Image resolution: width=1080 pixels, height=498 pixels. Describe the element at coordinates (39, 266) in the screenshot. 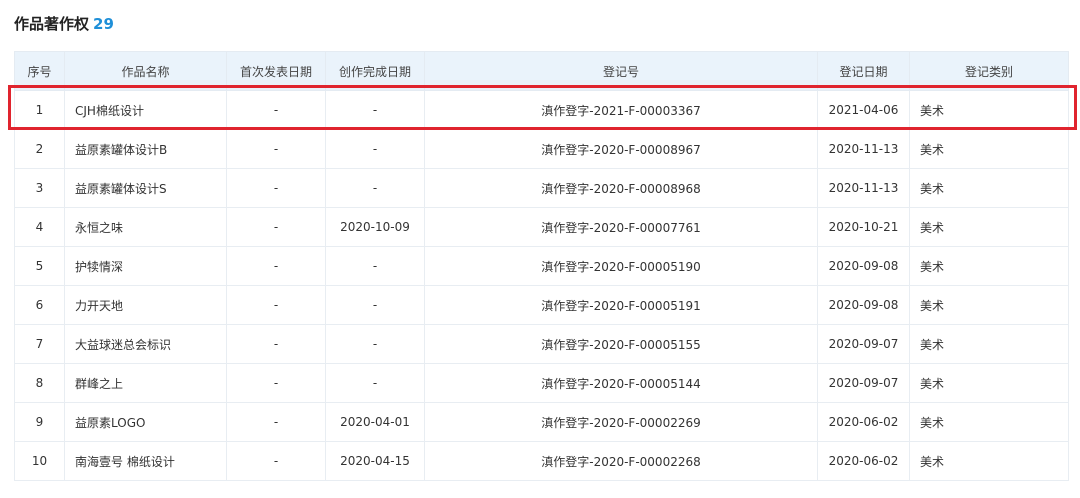

I see `cell-serial: 5` at that location.